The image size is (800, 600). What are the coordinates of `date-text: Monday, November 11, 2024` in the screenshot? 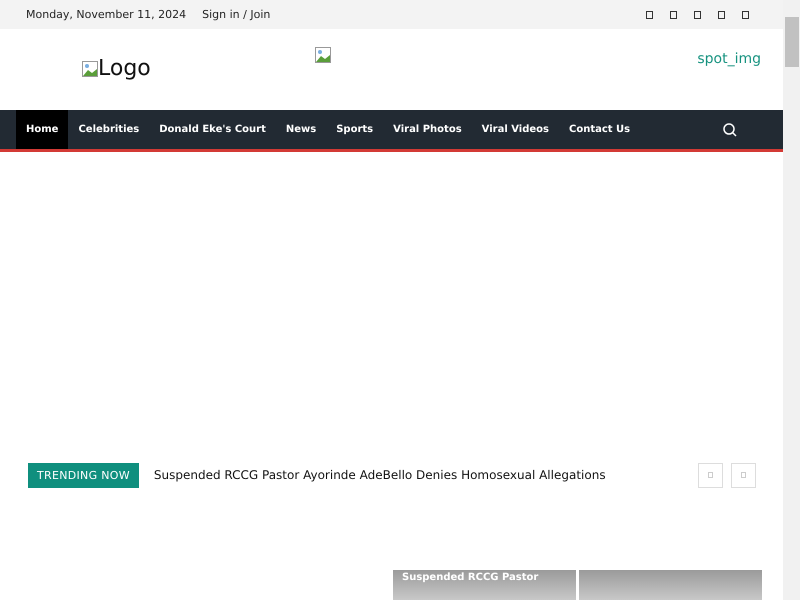 It's located at (106, 15).